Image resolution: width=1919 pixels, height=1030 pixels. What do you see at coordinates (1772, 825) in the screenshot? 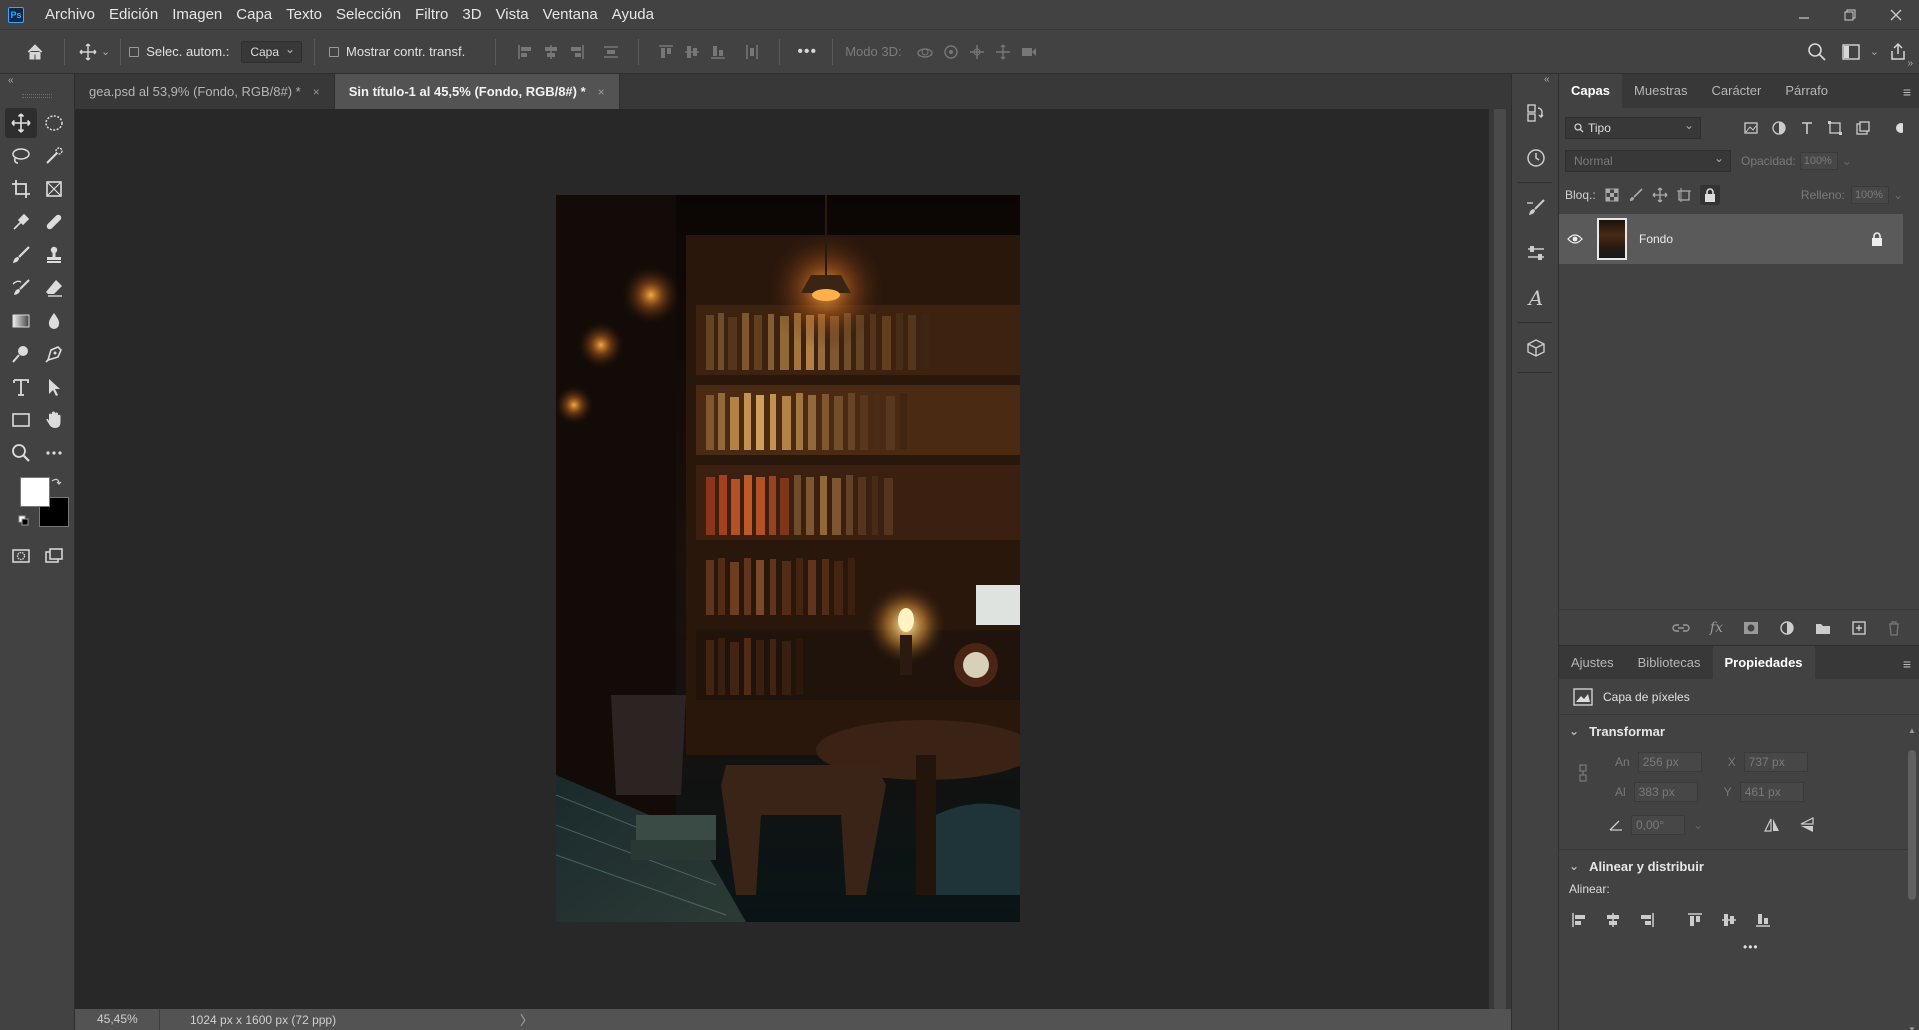
I see `flip-horizontal-icon` at bounding box center [1772, 825].